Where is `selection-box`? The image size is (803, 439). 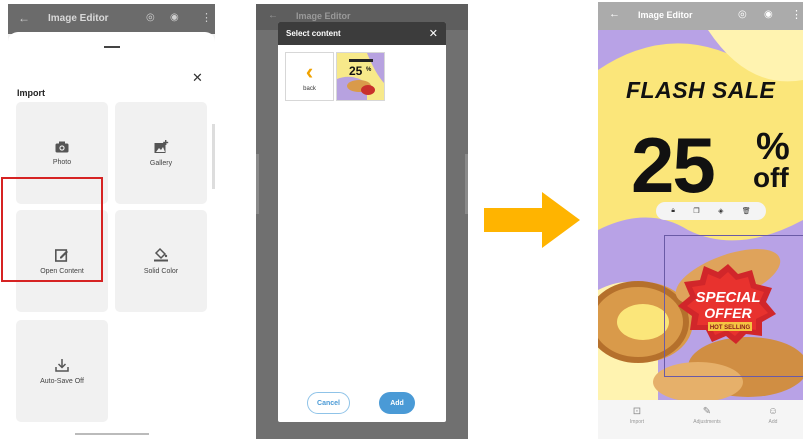
selection-box is located at coordinates (733, 306).